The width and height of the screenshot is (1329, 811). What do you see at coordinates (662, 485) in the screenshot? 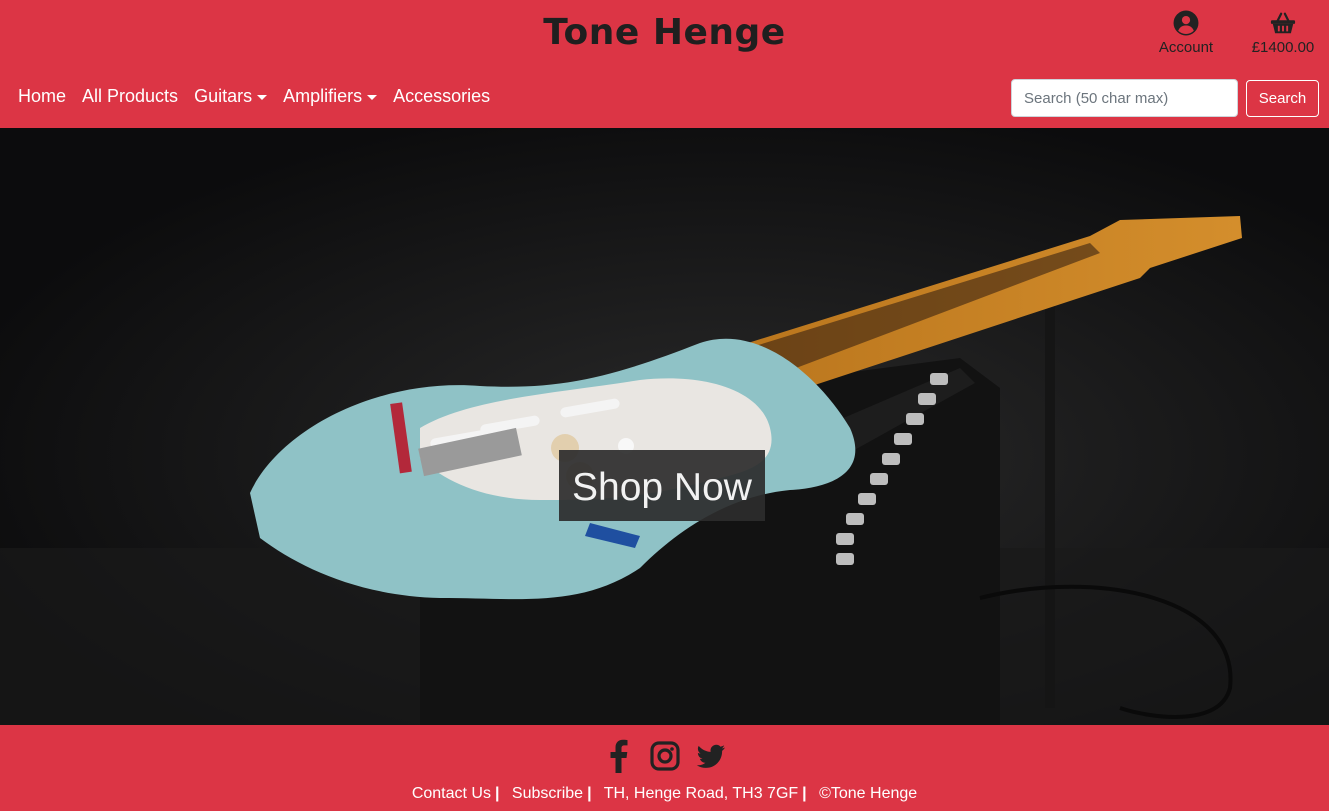
I see `shop-now-button: Shop Now` at bounding box center [662, 485].